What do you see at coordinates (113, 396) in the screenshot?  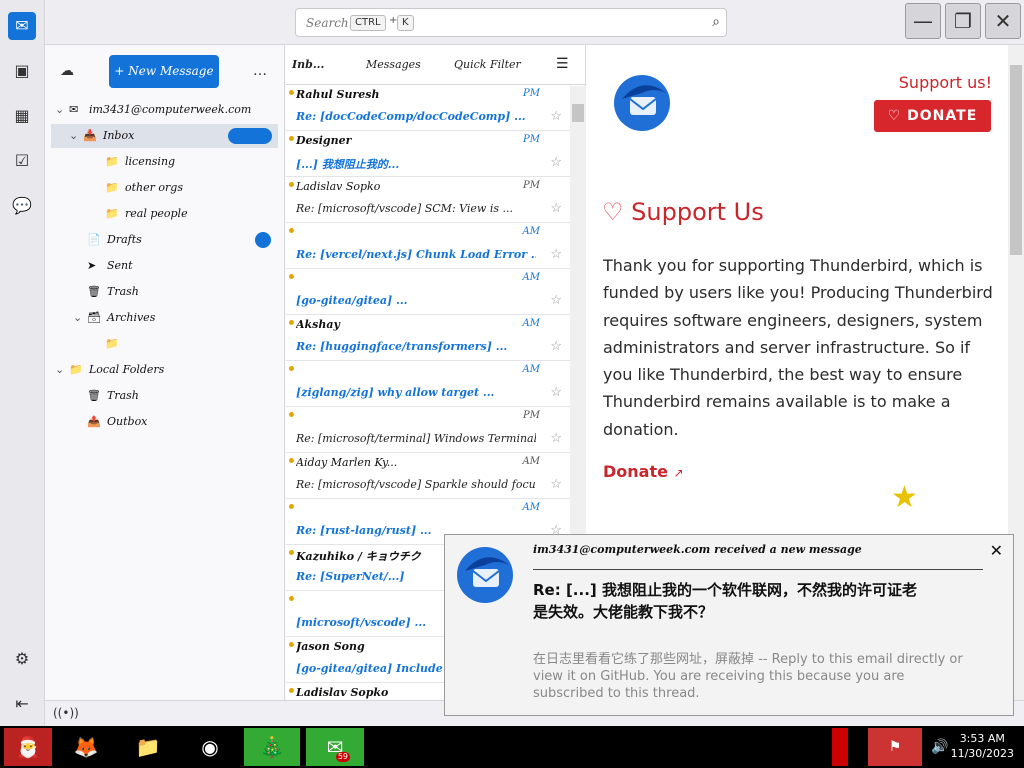 I see `local-trash: 🗑 Trash` at bounding box center [113, 396].